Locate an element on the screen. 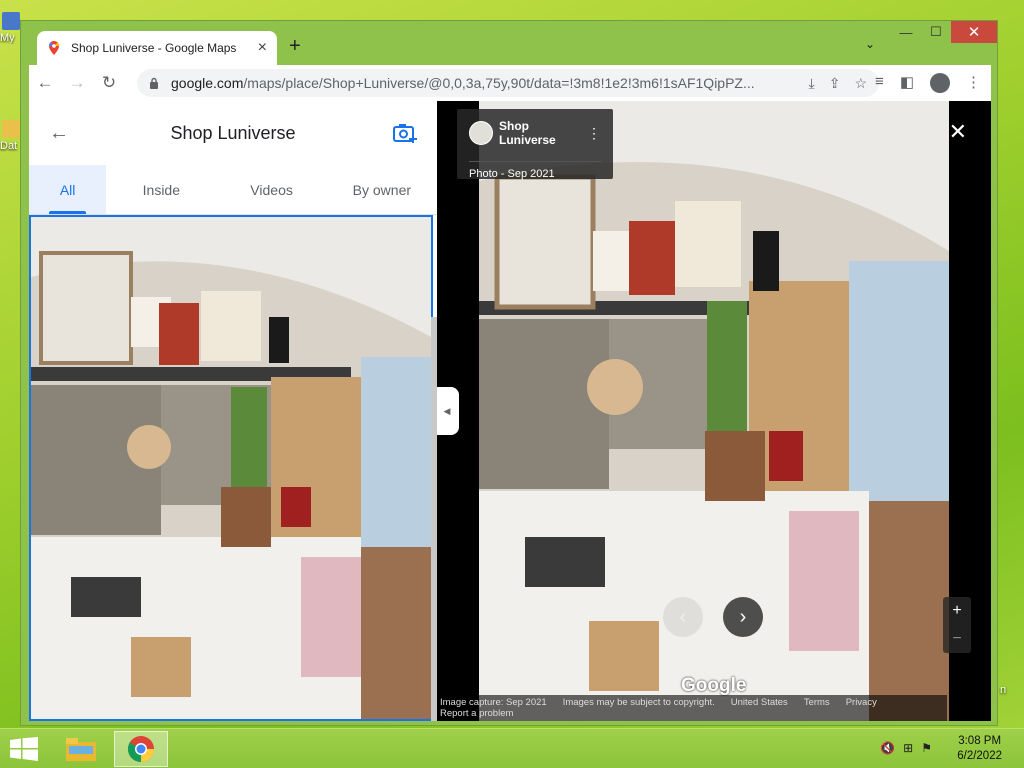  lock-icon is located at coordinates (154, 83).